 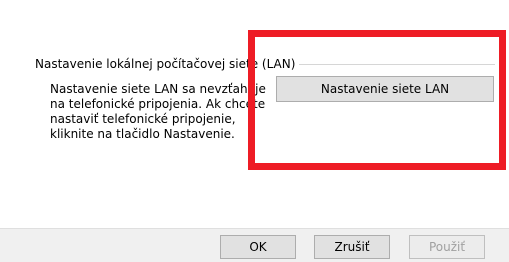 I want to click on ok-button: OK, so click(x=258, y=247).